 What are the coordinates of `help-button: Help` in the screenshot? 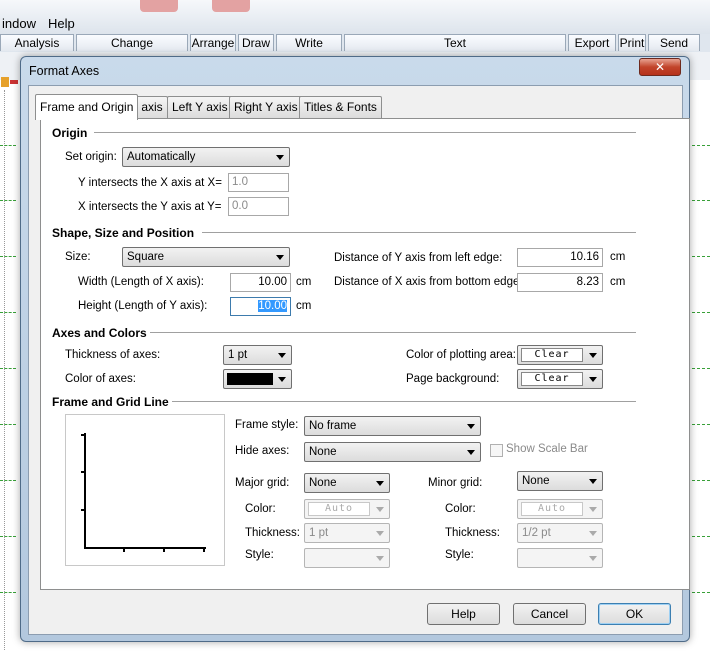 It's located at (463, 614).